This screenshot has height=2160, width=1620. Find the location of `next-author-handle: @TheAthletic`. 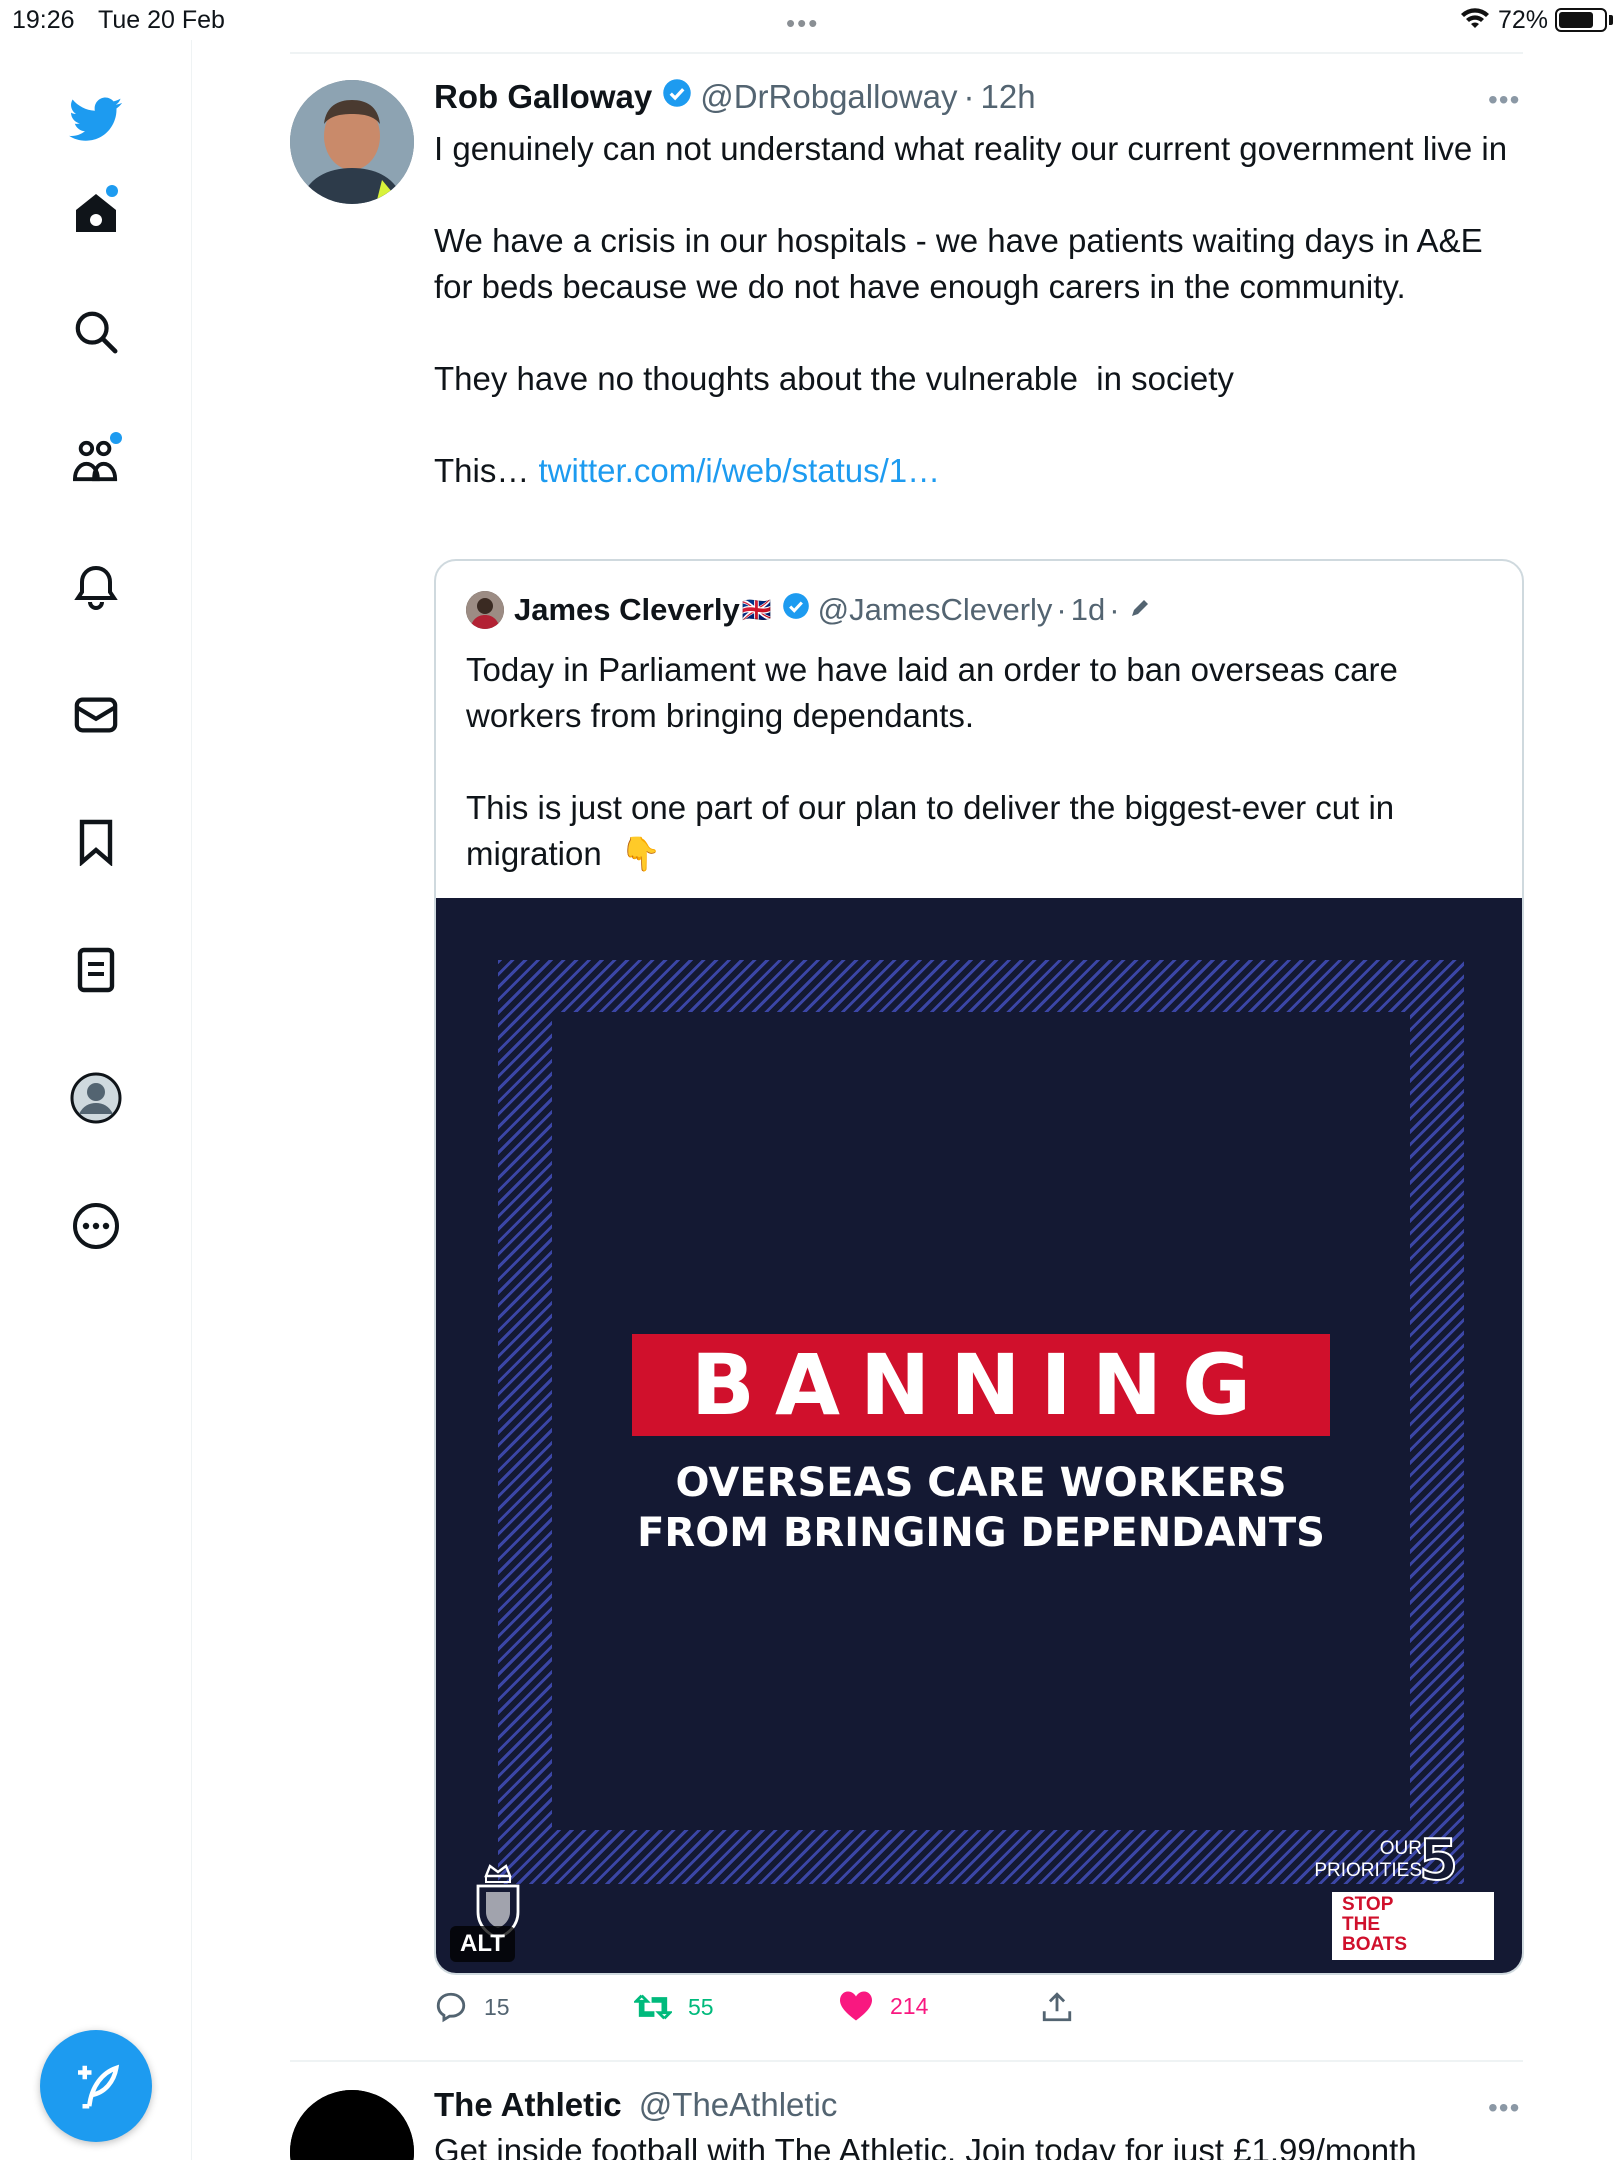

next-author-handle: @TheAthletic is located at coordinates (738, 2104).